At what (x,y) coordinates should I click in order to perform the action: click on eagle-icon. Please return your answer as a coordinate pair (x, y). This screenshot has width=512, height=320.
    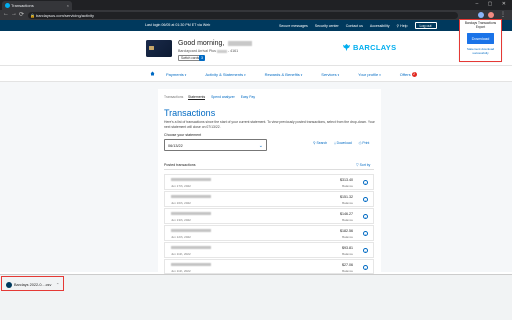
    Looking at the image, I should click on (346, 47).